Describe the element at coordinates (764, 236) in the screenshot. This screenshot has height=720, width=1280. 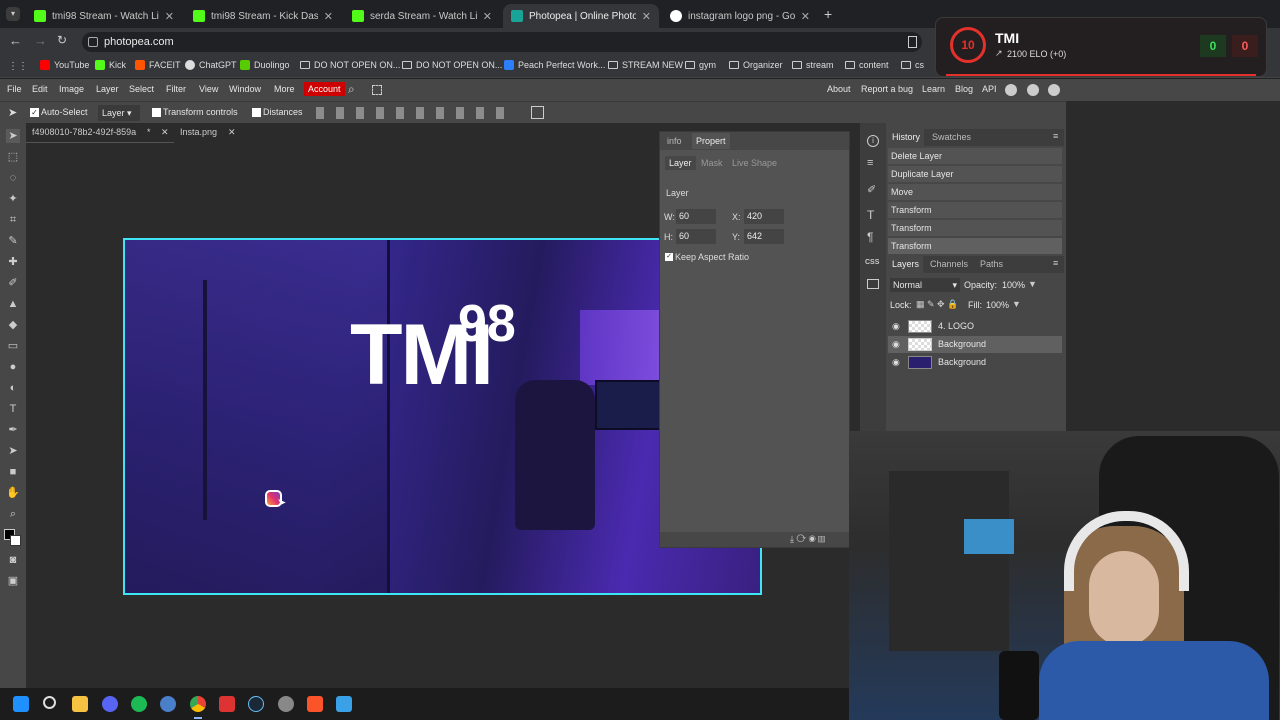
I see `y-input: 642` at that location.